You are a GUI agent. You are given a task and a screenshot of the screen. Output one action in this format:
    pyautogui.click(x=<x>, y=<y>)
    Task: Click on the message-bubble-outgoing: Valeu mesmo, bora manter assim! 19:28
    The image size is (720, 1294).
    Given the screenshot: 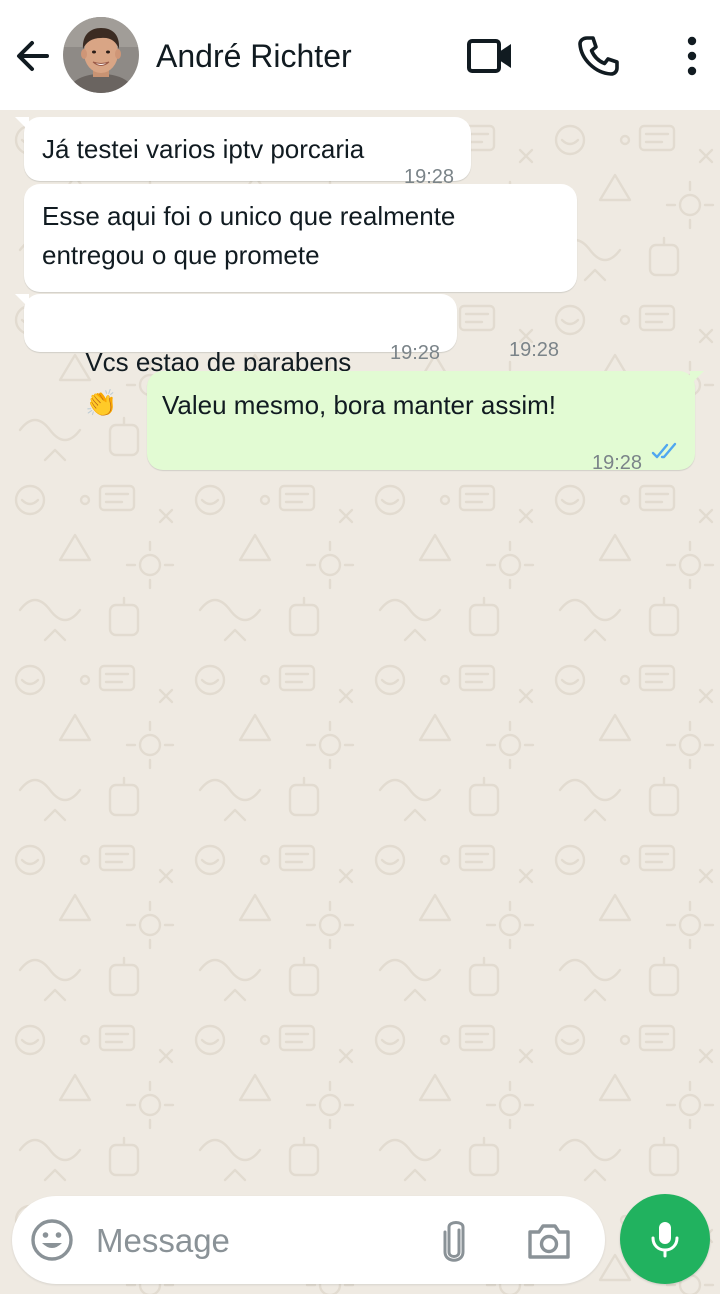 What is the action you would take?
    pyautogui.click(x=425, y=422)
    